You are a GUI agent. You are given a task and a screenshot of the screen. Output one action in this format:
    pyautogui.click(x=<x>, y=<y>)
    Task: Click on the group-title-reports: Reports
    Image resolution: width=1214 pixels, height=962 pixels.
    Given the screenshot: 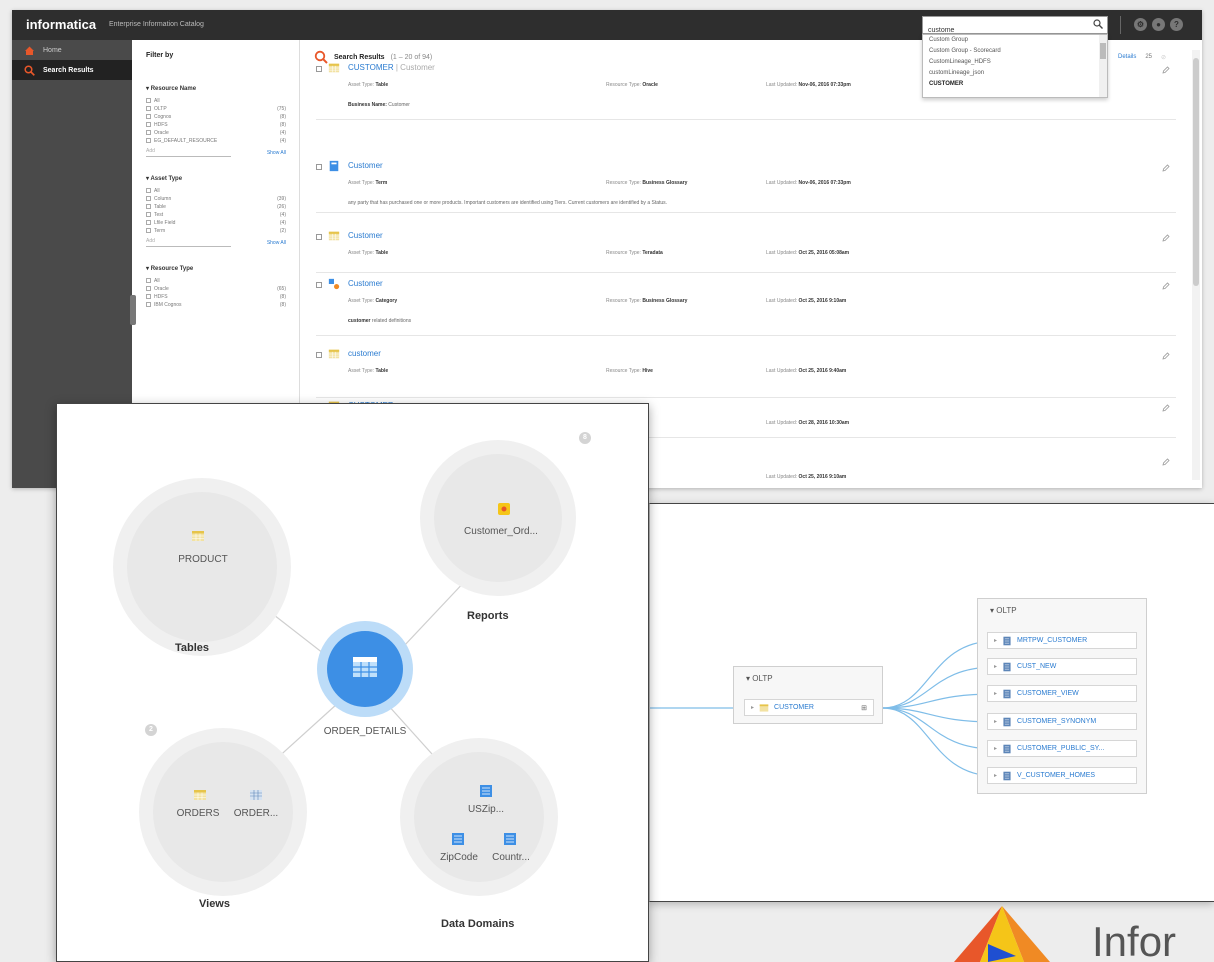 What is the action you would take?
    pyautogui.click(x=488, y=616)
    